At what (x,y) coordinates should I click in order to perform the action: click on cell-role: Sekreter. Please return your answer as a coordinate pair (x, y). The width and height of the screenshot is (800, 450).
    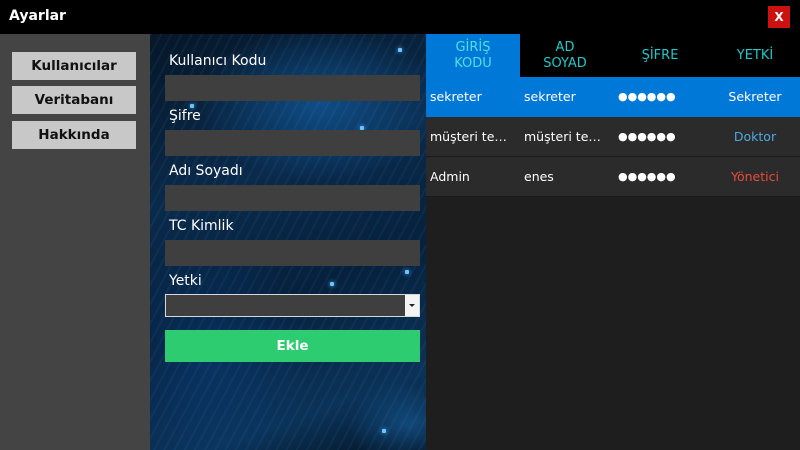
    Looking at the image, I should click on (755, 96).